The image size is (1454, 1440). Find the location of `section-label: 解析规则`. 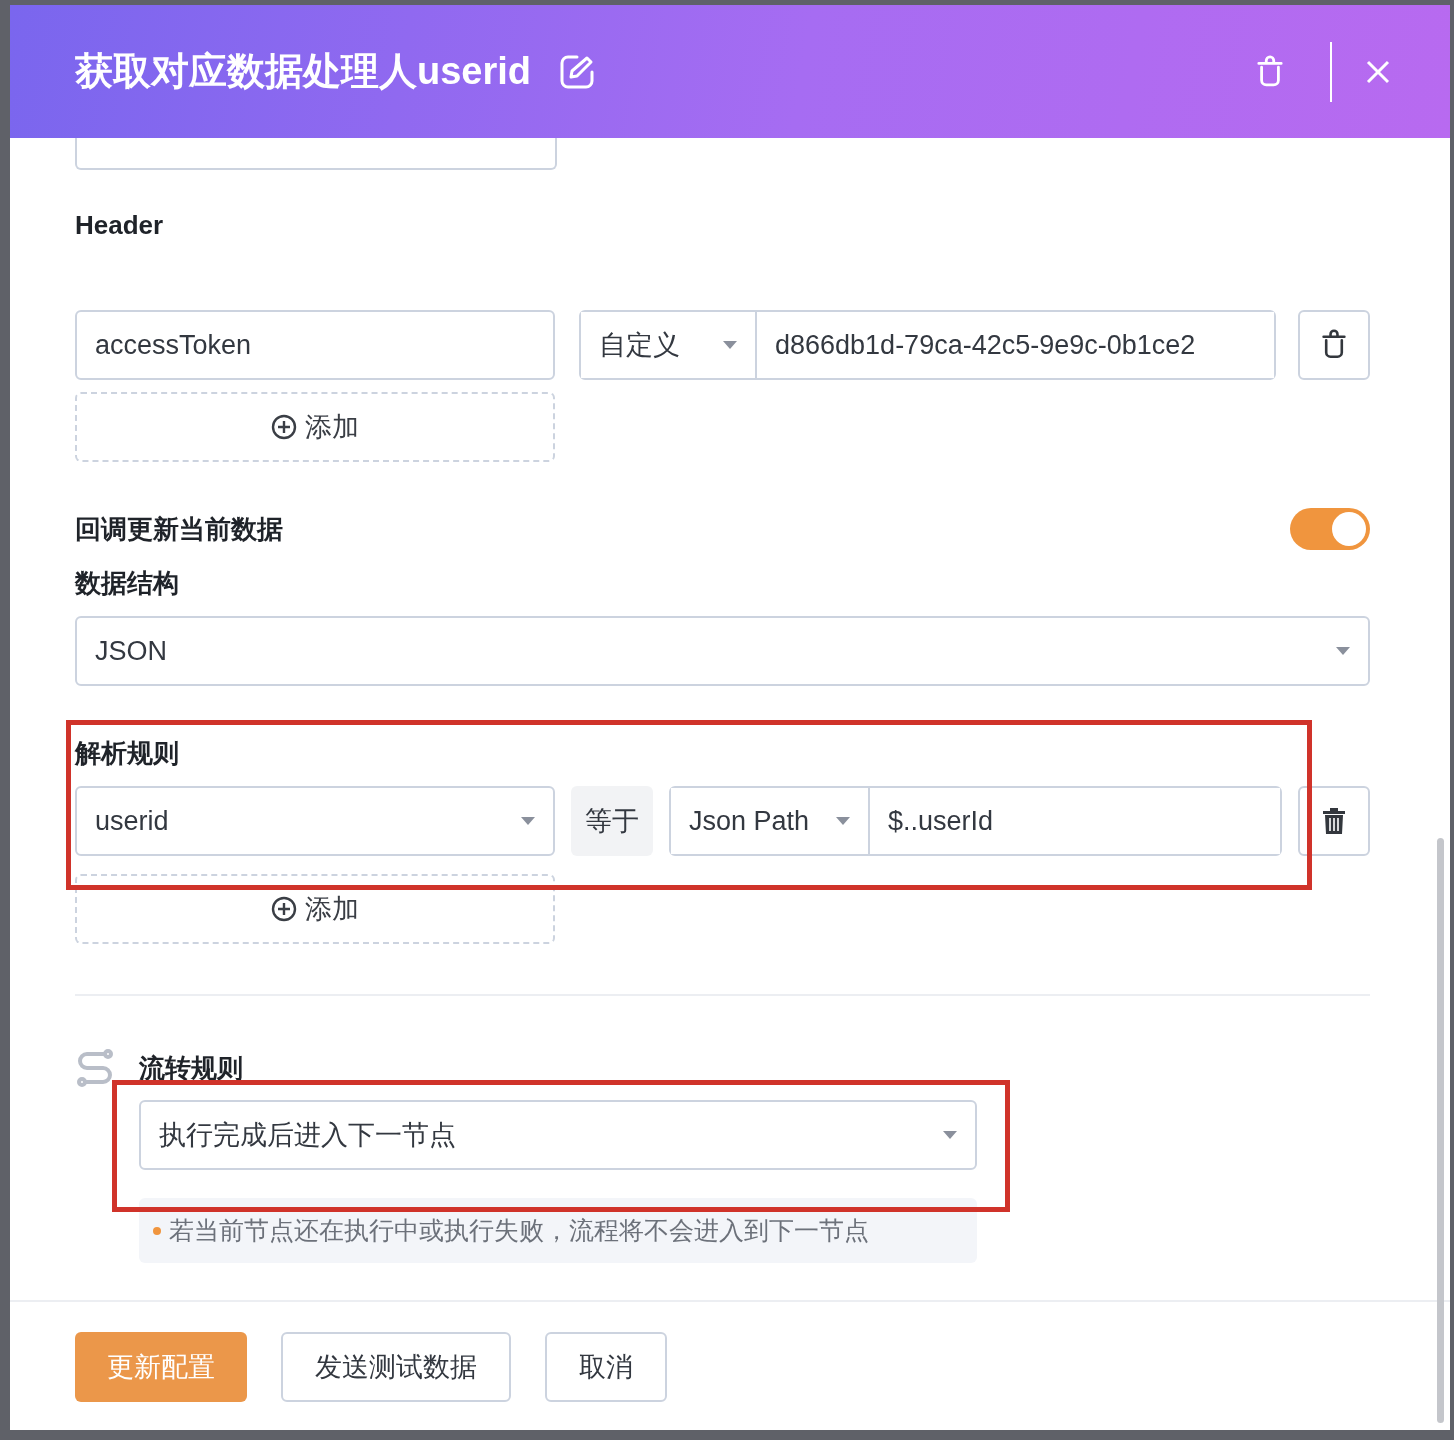

section-label: 解析规则 is located at coordinates (127, 753).